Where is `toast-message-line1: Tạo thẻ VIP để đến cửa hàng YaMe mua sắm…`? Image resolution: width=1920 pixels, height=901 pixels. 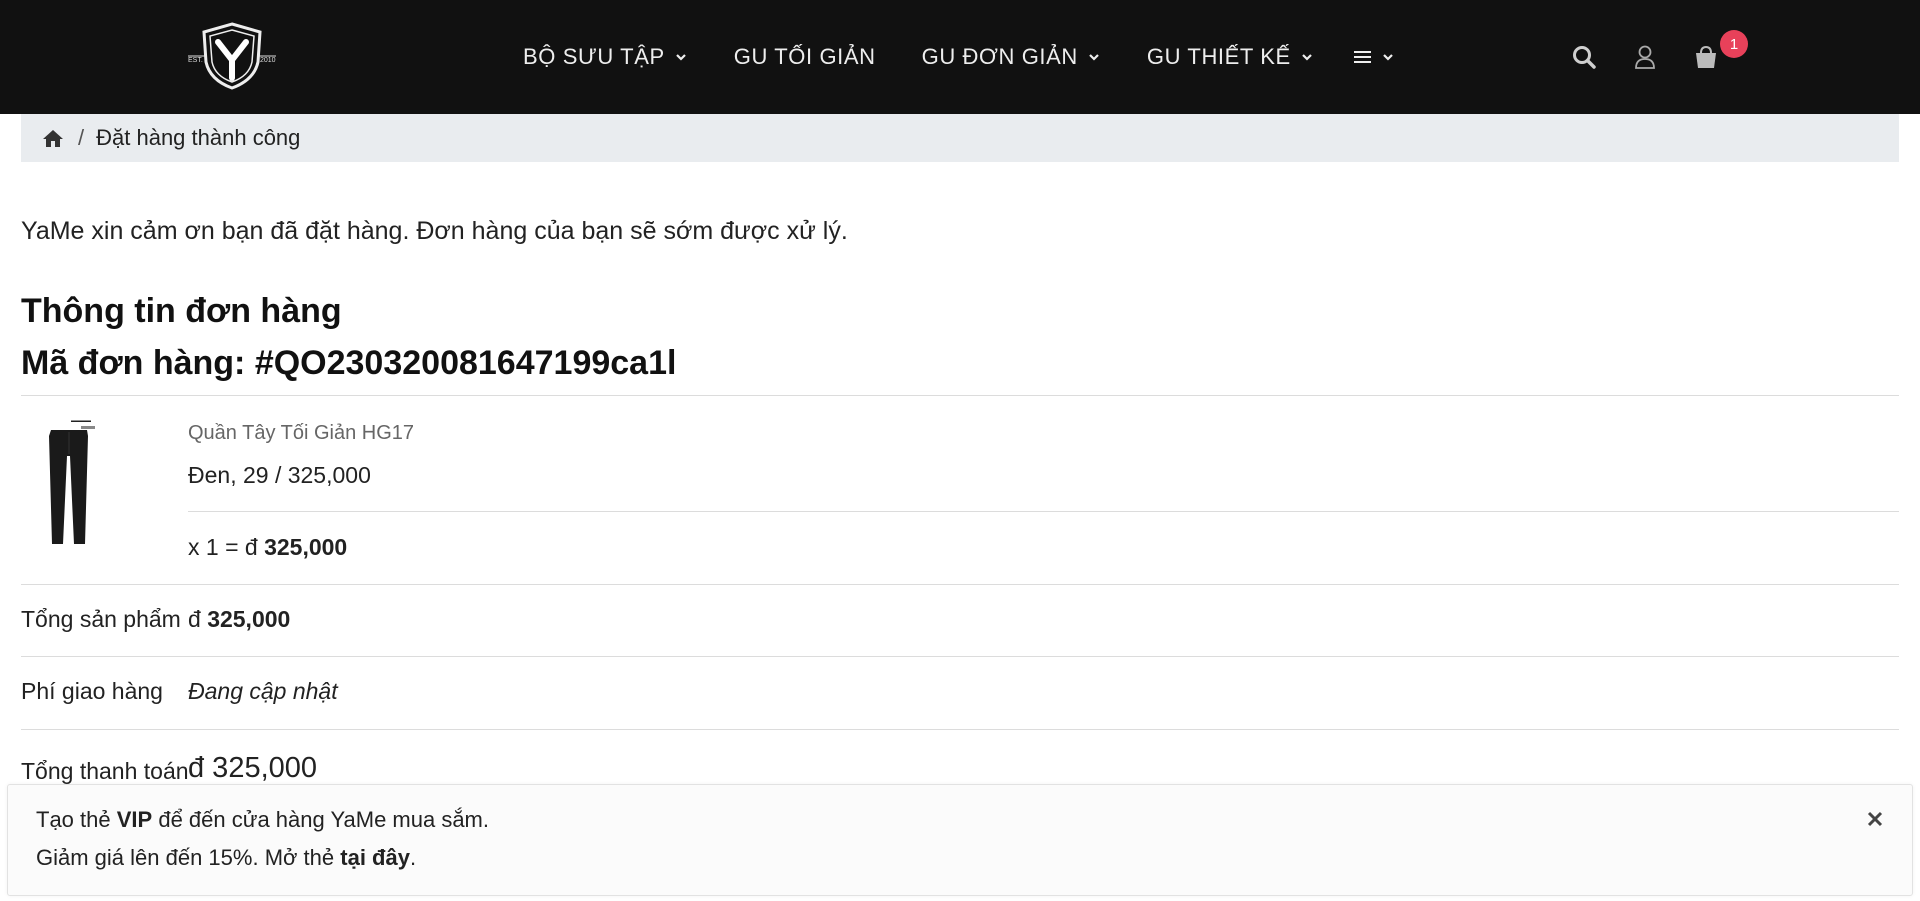
toast-message-line1: Tạo thẻ VIP để đến cửa hàng YaMe mua sắm… is located at coordinates (262, 820).